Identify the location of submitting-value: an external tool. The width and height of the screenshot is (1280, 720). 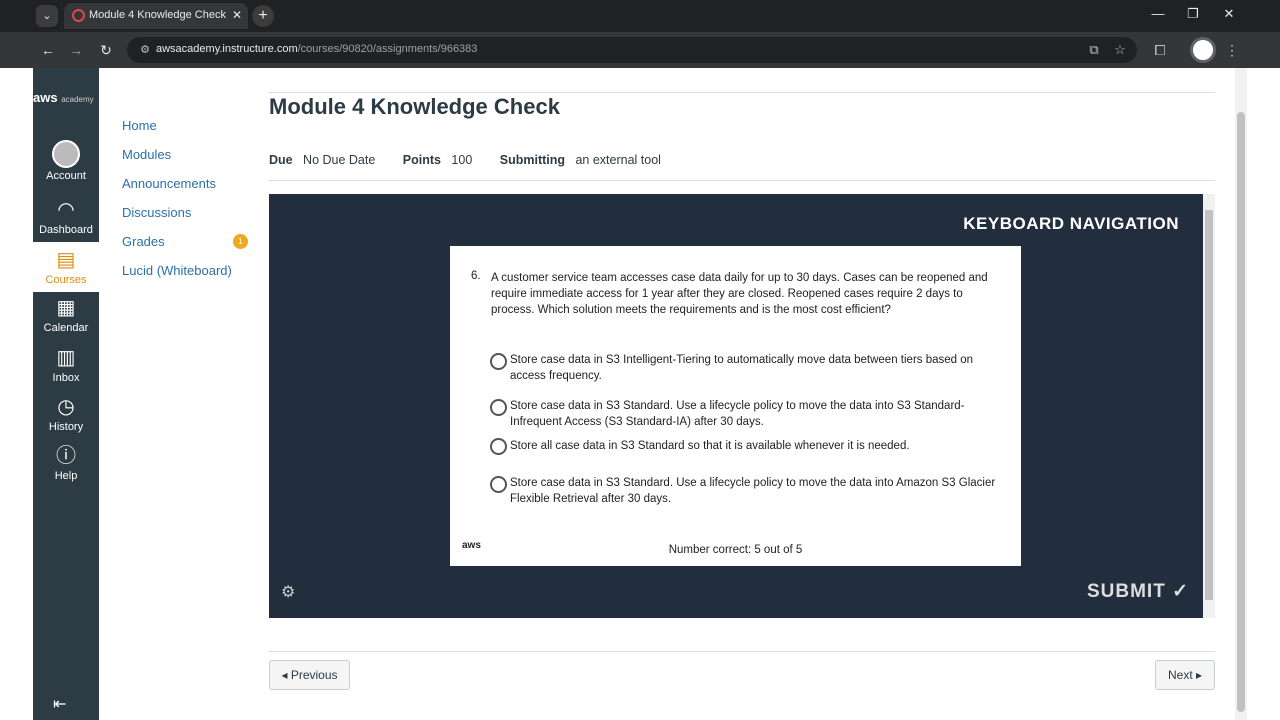
(618, 160).